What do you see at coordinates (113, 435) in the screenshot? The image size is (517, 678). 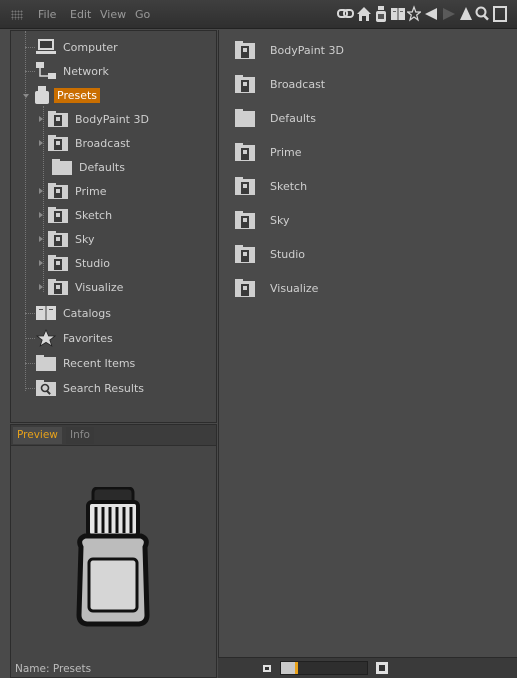 I see `preview-tab-bar: Preview Info` at bounding box center [113, 435].